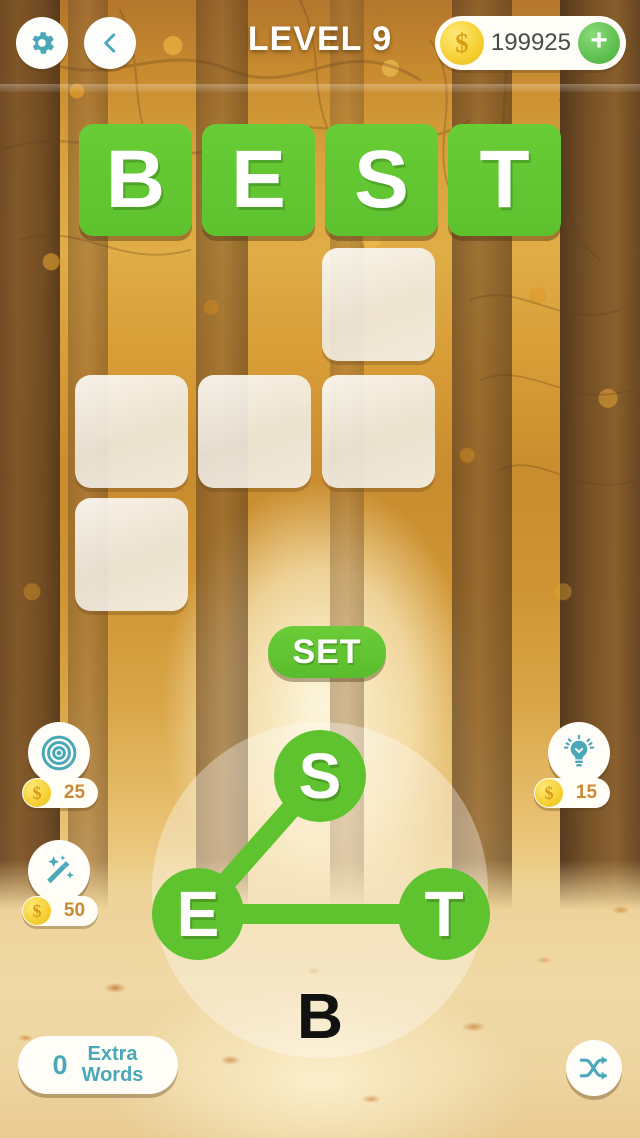  I want to click on target-powerup: $ 25, so click(63, 765).